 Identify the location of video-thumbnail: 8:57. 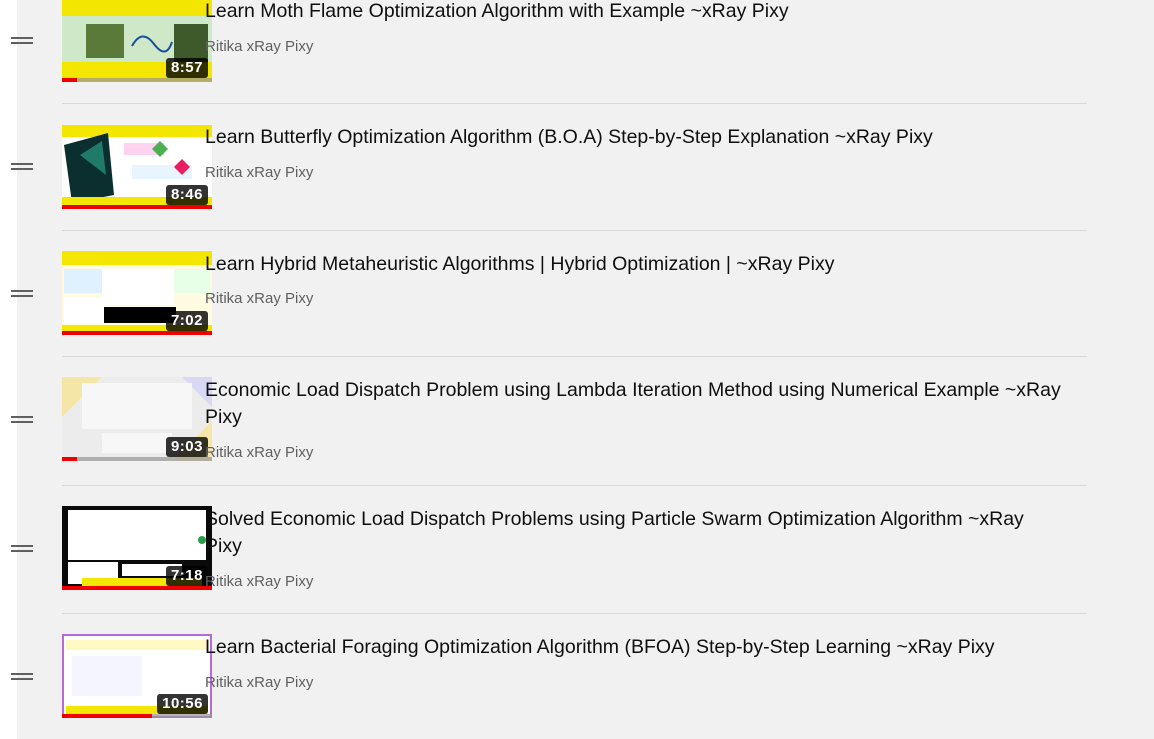
(137, 41).